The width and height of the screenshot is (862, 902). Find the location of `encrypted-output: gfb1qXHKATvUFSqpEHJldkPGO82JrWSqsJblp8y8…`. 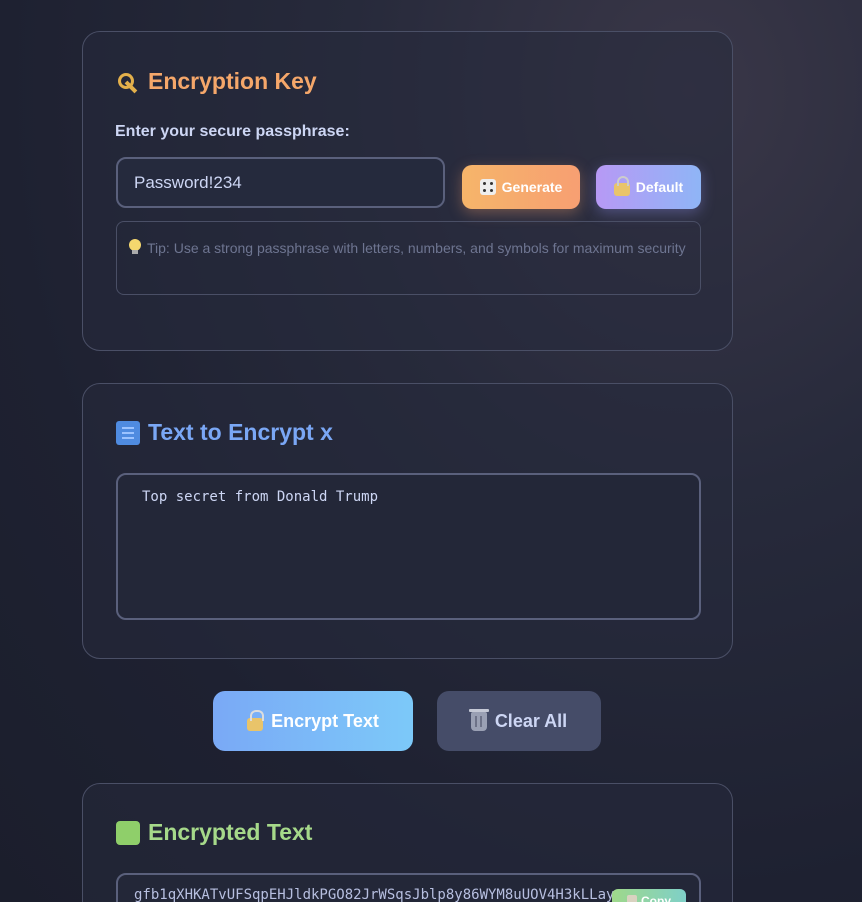

encrypted-output: gfb1qXHKATvUFSqpEHJldkPGO82JrWSqsJblp8y8… is located at coordinates (408, 887).